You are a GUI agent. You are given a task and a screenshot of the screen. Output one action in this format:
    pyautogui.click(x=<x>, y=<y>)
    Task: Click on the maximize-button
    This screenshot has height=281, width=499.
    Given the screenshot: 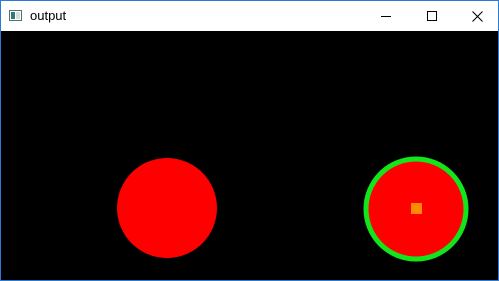 What is the action you would take?
    pyautogui.click(x=432, y=16)
    